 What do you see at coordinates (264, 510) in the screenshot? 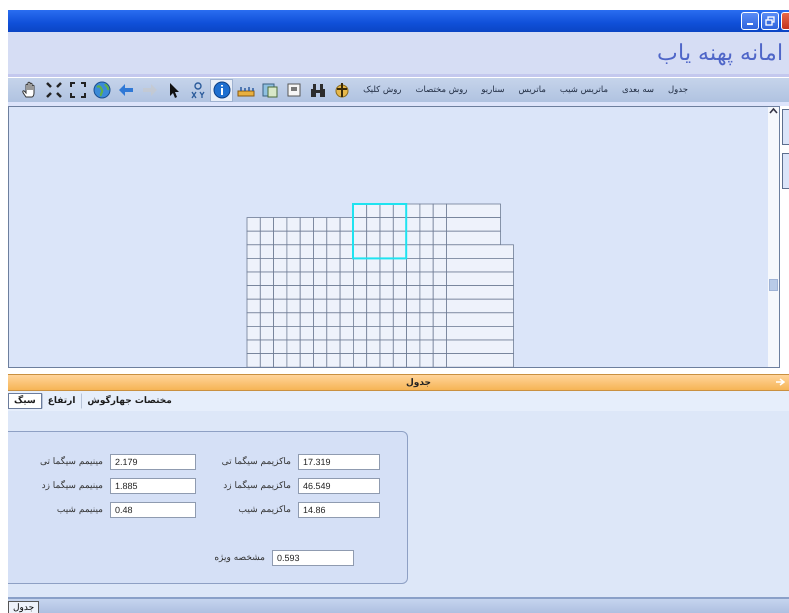
I see `field-label: ماکزیمم شیب` at bounding box center [264, 510].